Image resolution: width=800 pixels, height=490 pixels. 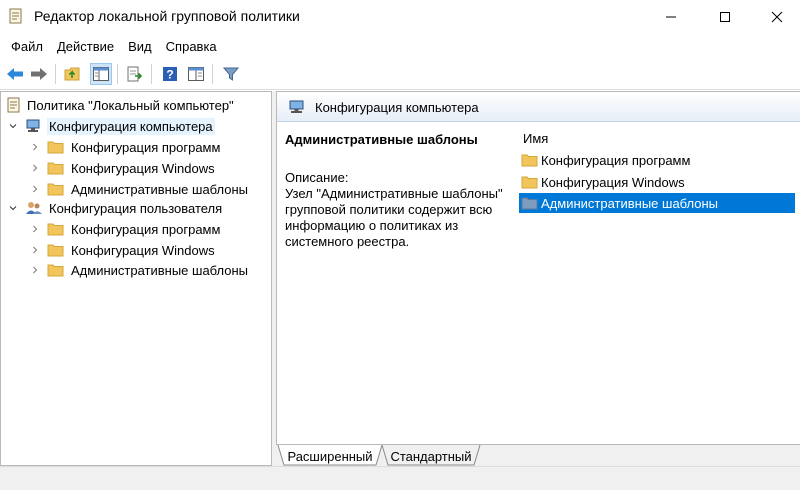 I want to click on show-hide-tree-icon, so click(x=101, y=74).